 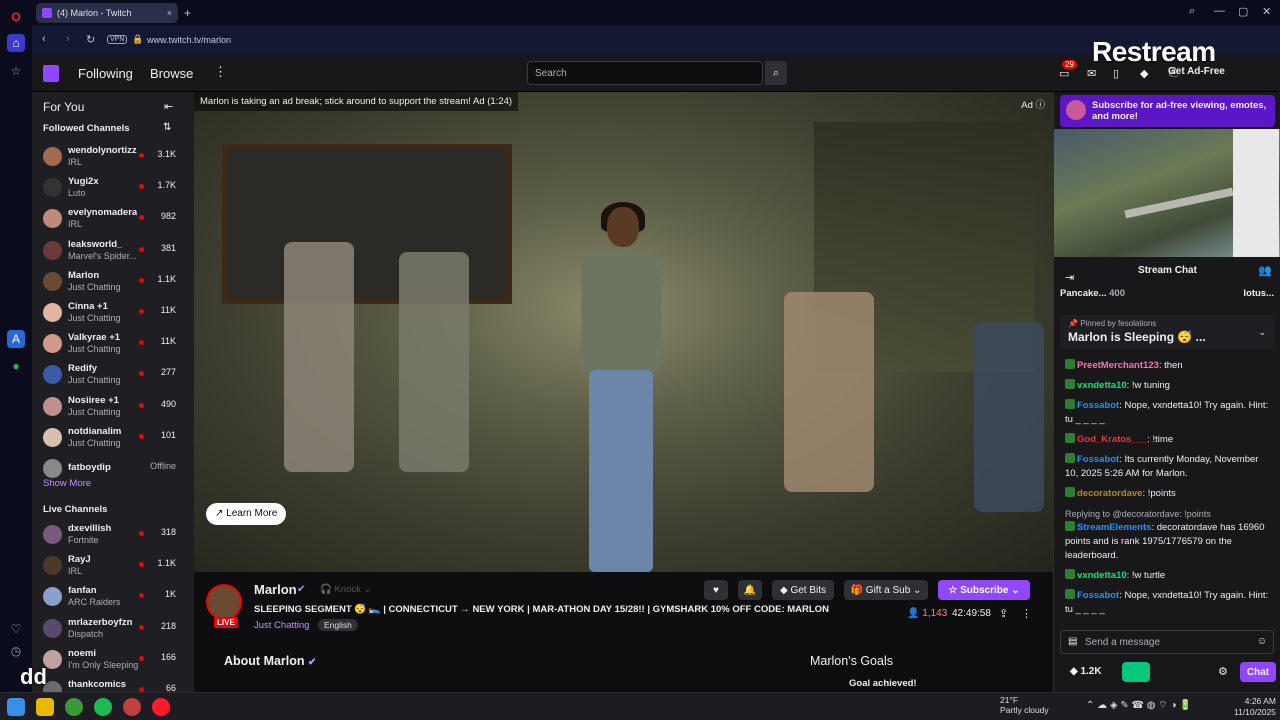 I want to click on patron-figure, so click(x=434, y=362).